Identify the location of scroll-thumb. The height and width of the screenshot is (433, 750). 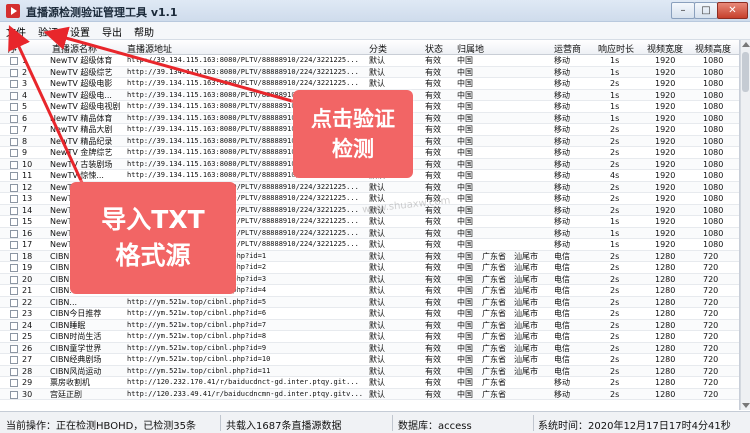
(745, 72).